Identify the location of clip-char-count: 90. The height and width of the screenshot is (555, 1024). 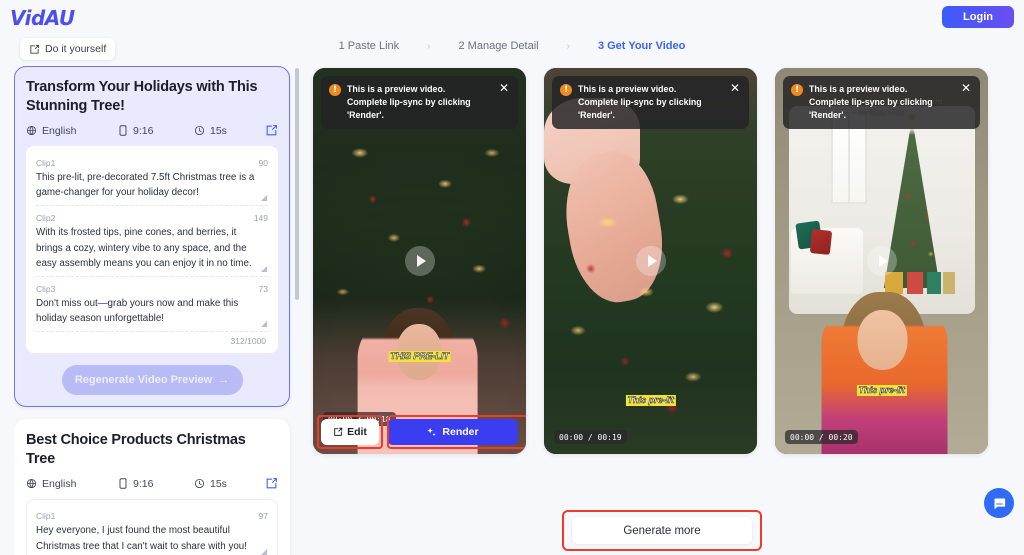
(263, 163).